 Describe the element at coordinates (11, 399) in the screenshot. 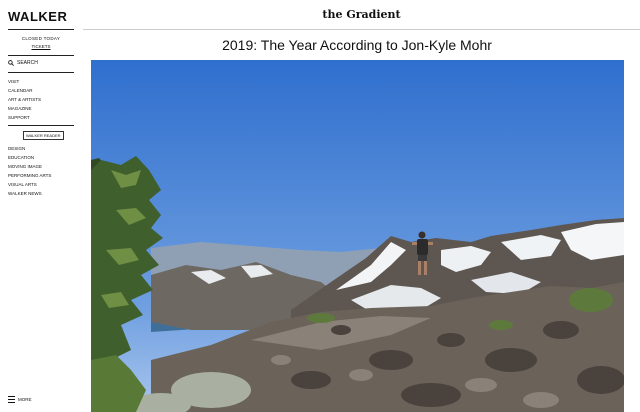

I see `menu-icon` at that location.